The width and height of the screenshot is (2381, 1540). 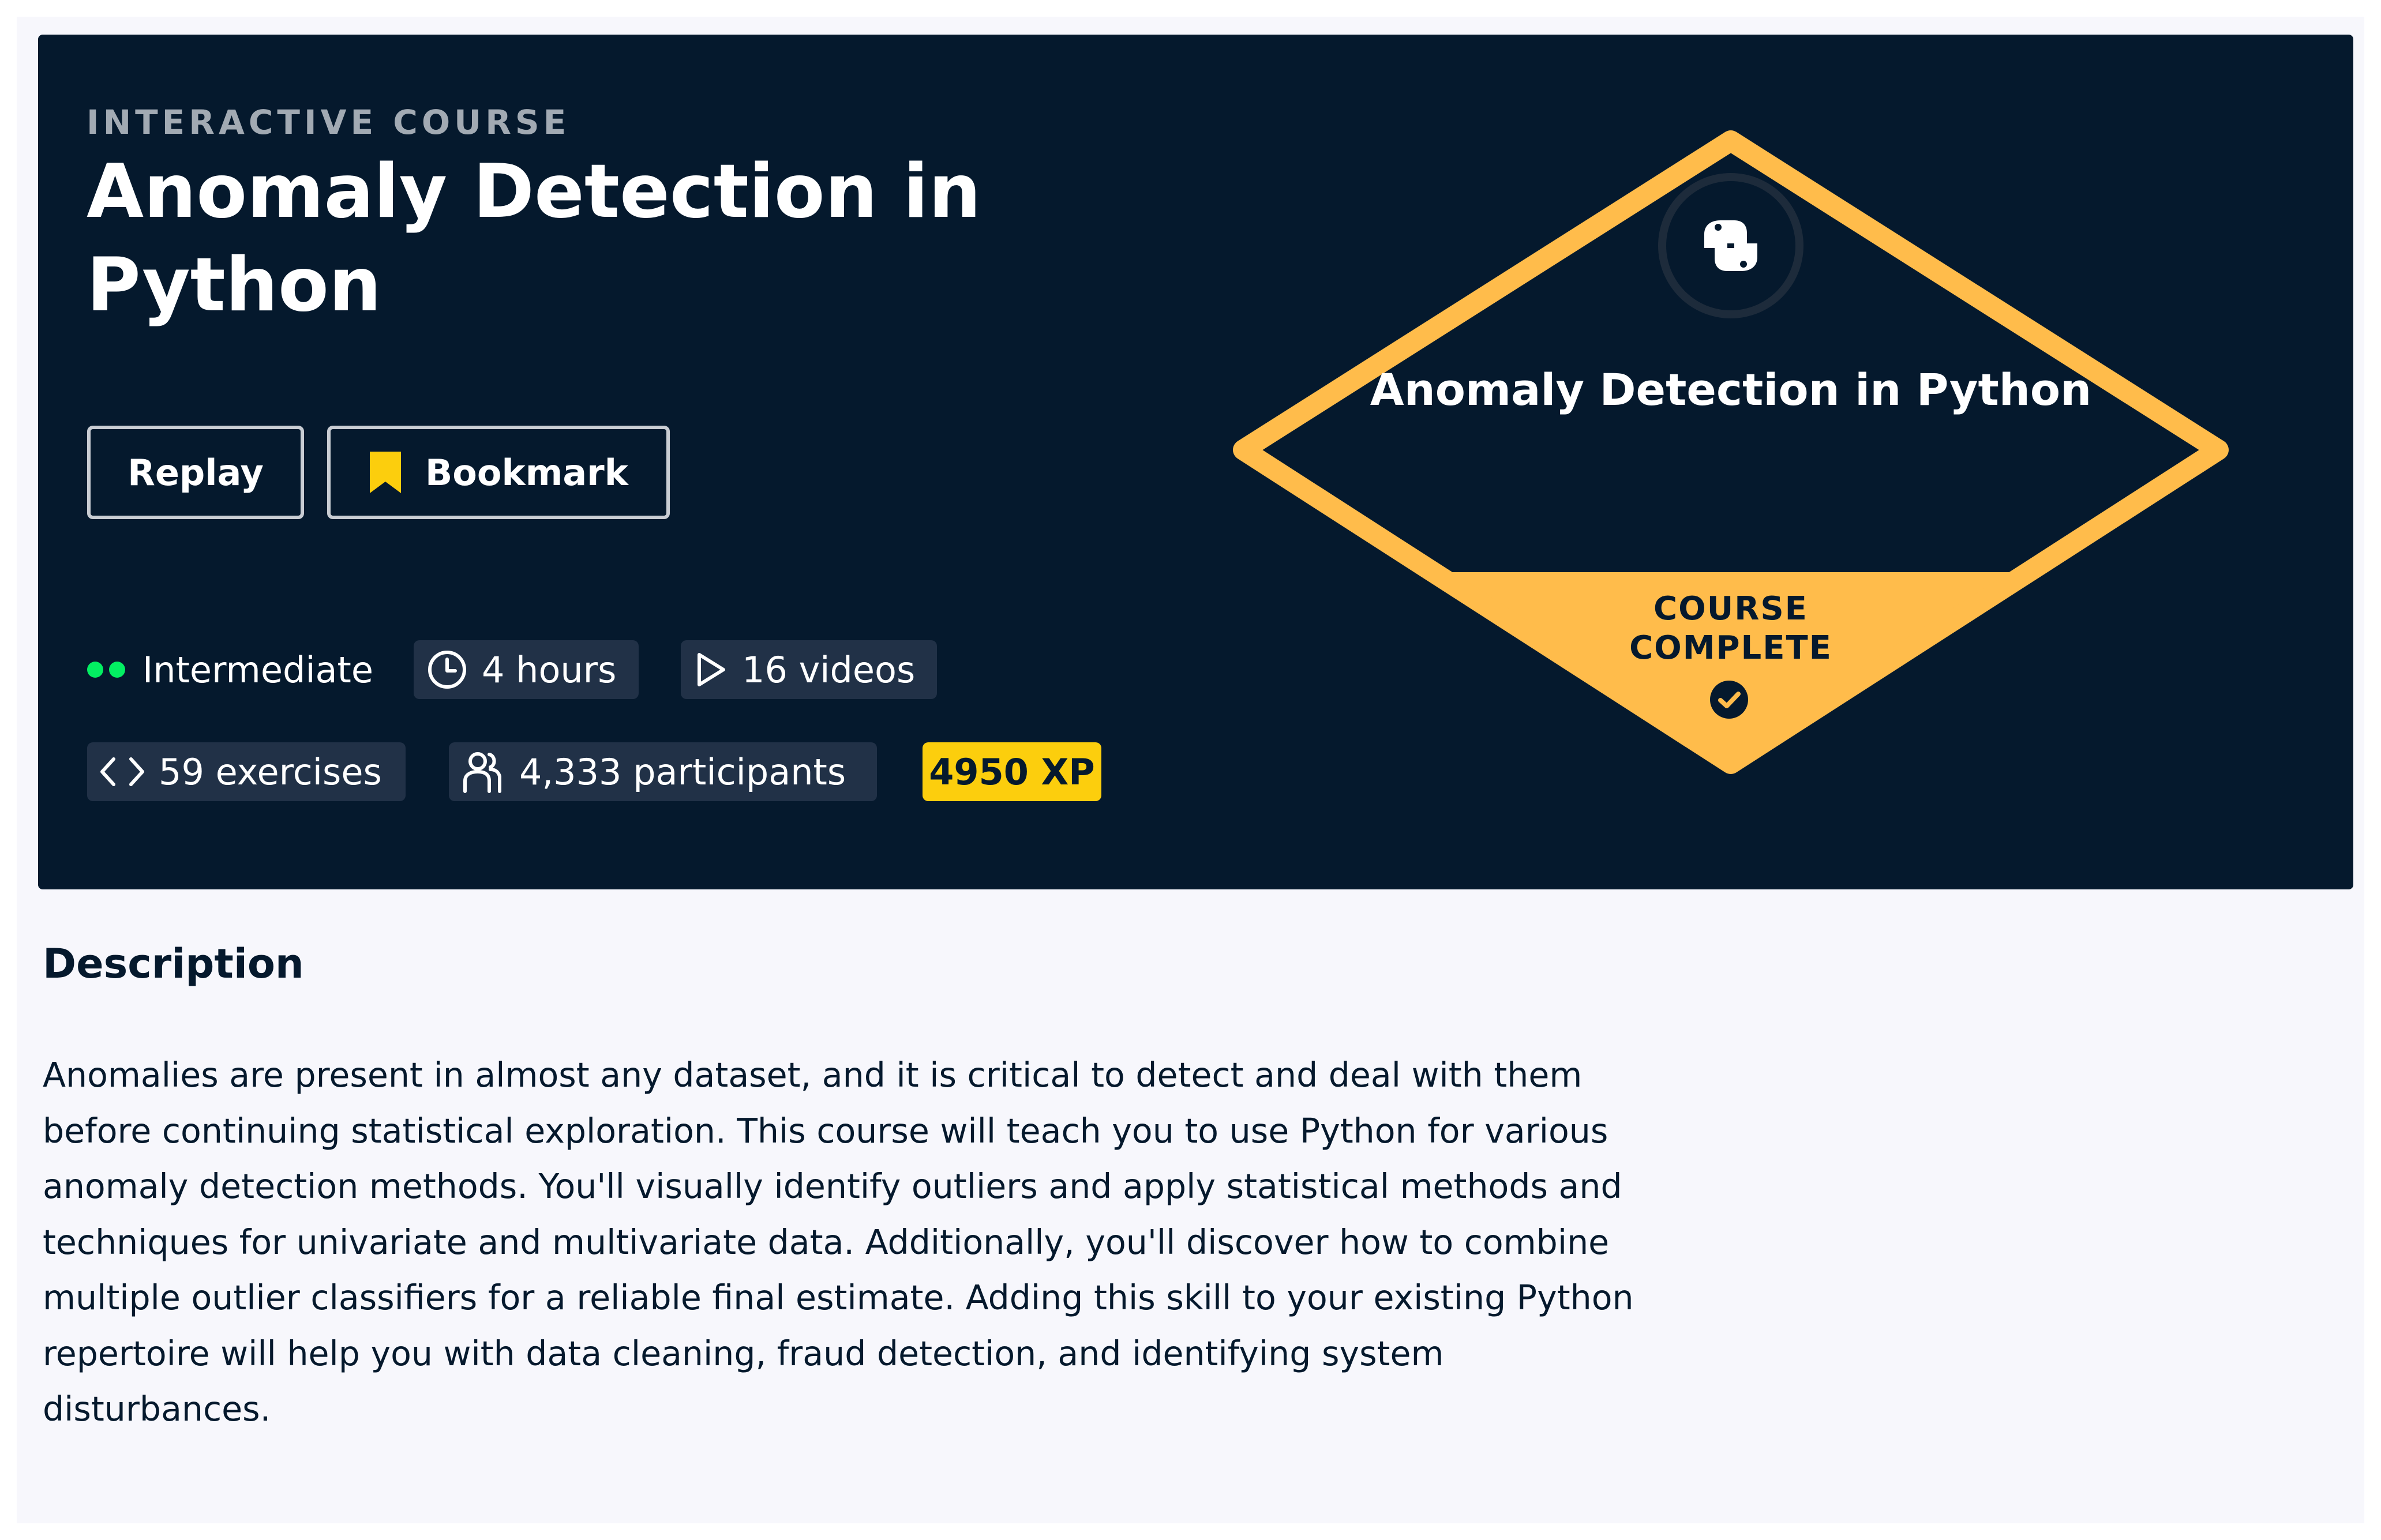 I want to click on xp-label: 4950 XP, so click(x=1012, y=771).